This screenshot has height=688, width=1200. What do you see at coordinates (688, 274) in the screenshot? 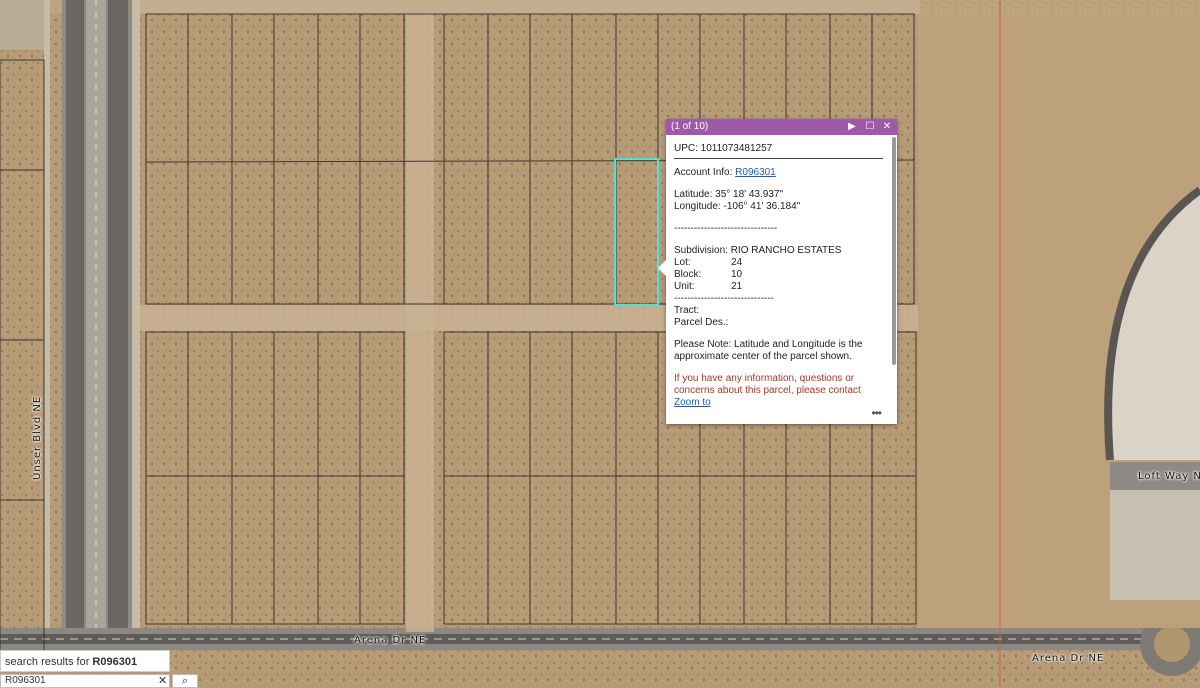
I see `block-label: Block:` at bounding box center [688, 274].